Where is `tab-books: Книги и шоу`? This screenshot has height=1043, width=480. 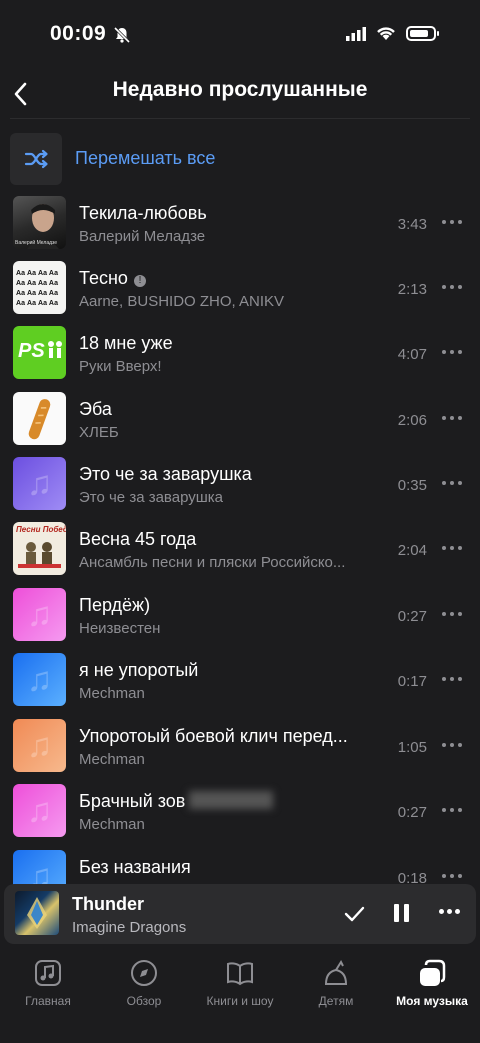 tab-books: Книги и шоу is located at coordinates (240, 988).